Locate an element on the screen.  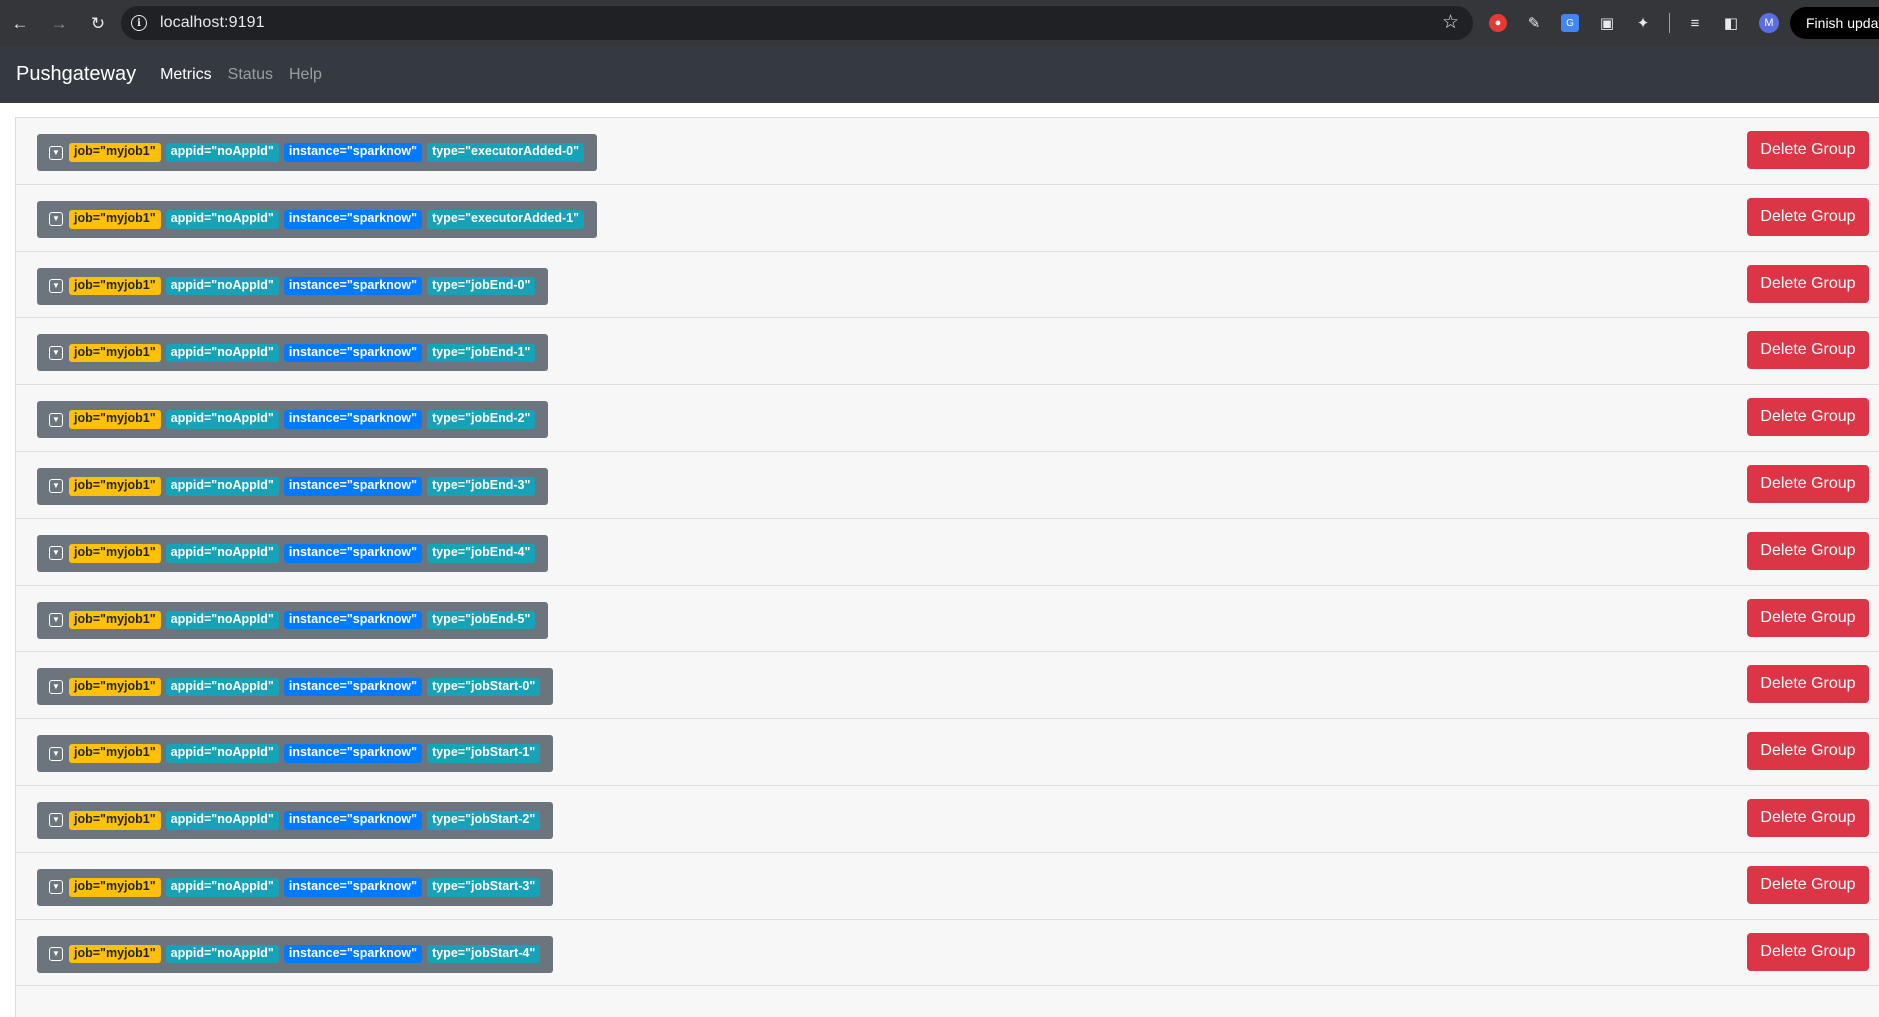
label-type: type="jobEnd-4" is located at coordinates (481, 553).